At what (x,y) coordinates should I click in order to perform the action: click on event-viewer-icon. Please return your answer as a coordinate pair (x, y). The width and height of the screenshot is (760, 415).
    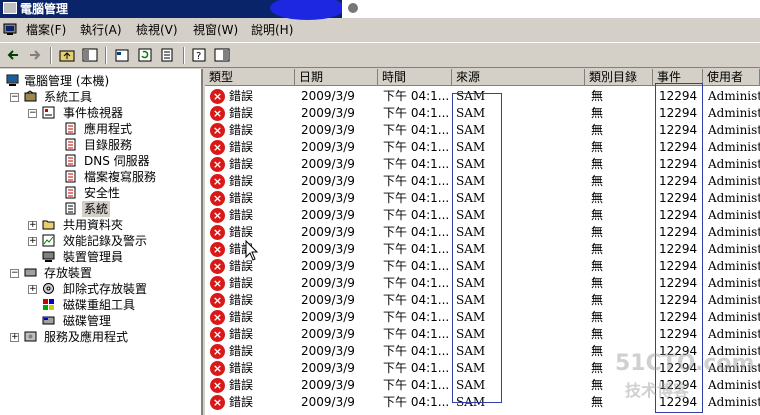
    Looking at the image, I should click on (48, 112).